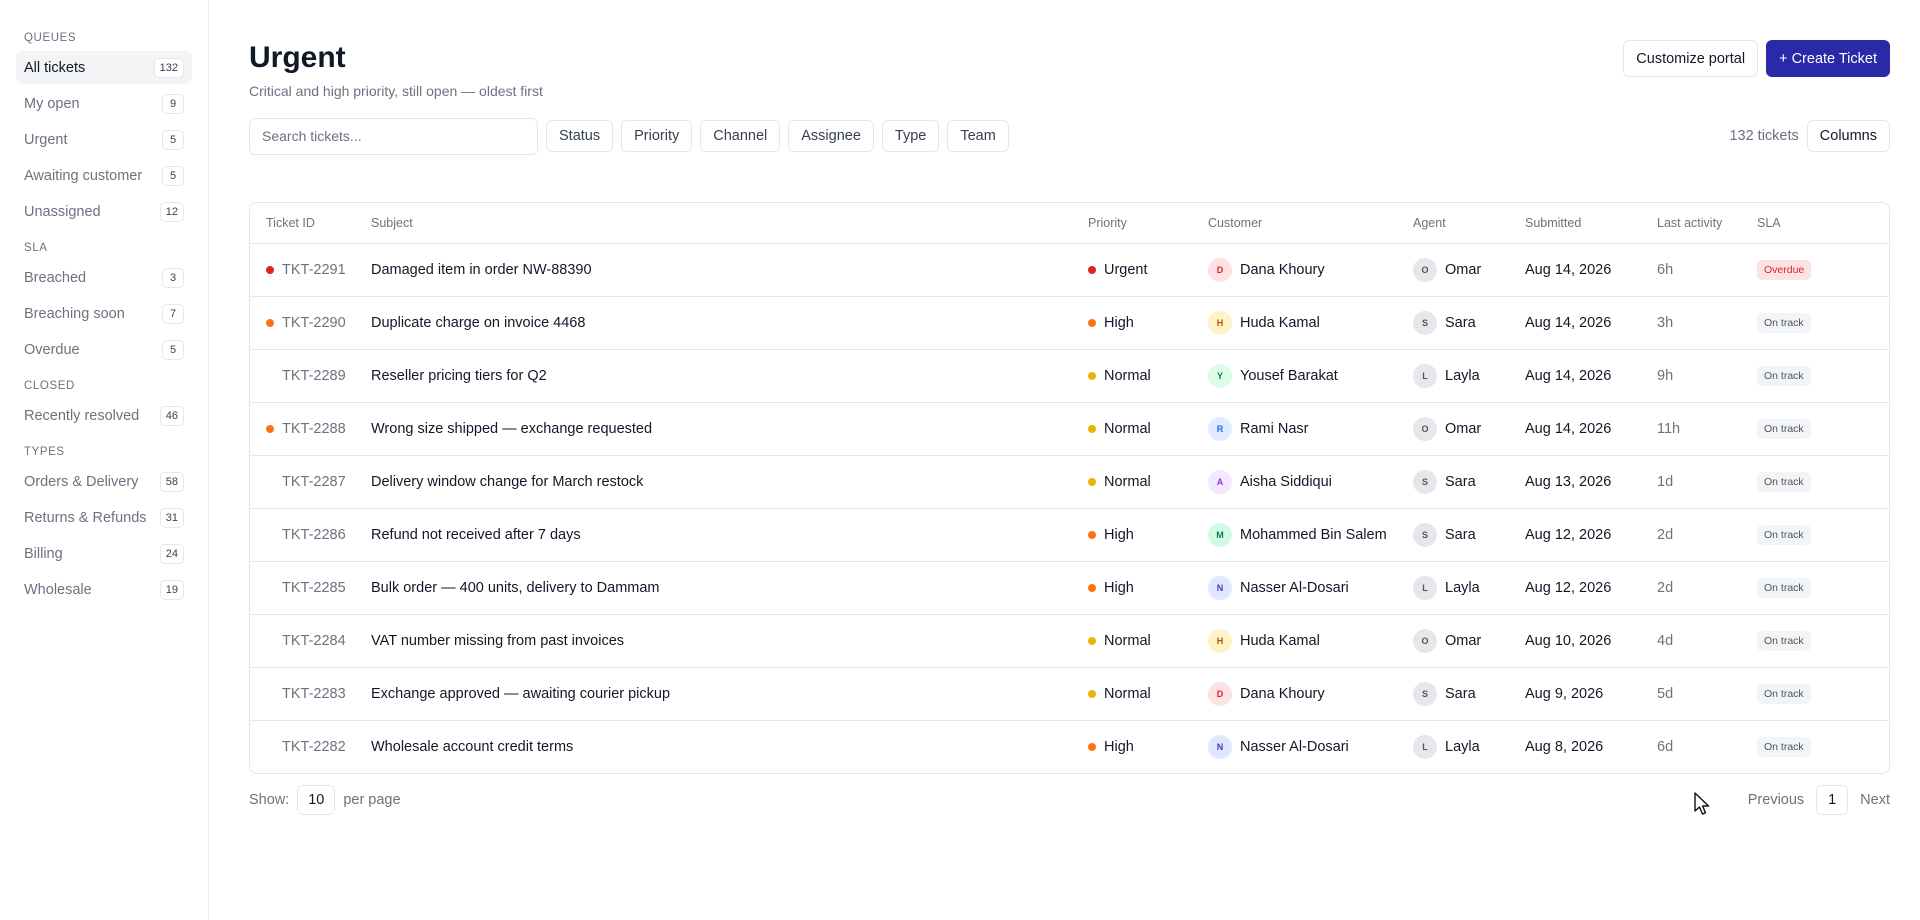 The image size is (1920, 920). What do you see at coordinates (52, 349) in the screenshot?
I see `sidebar-item-label: Overdue` at bounding box center [52, 349].